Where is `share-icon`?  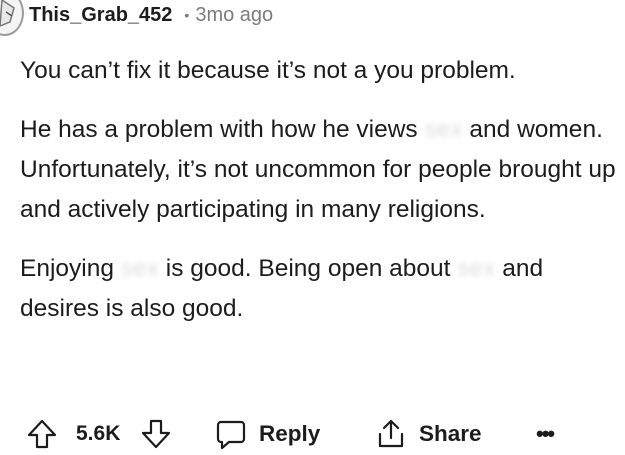 share-icon is located at coordinates (391, 433).